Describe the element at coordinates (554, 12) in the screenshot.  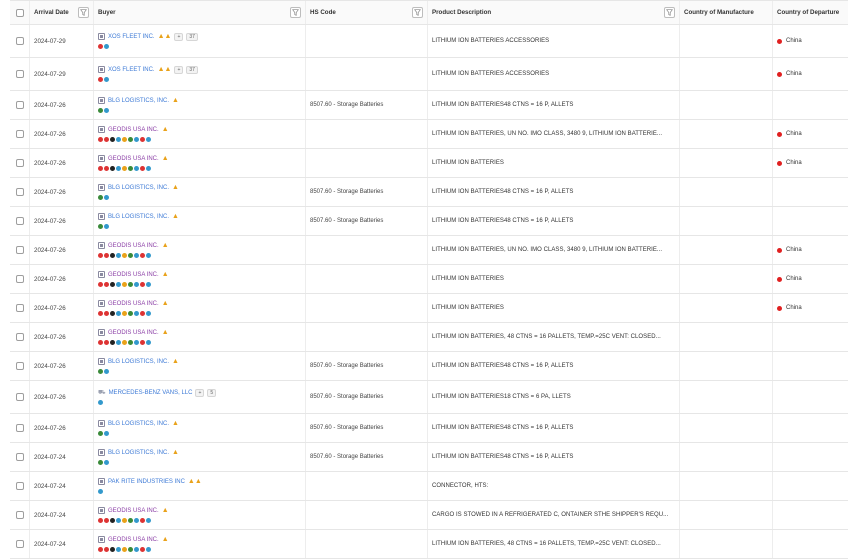
I see `header-product-description: Product Description` at that location.